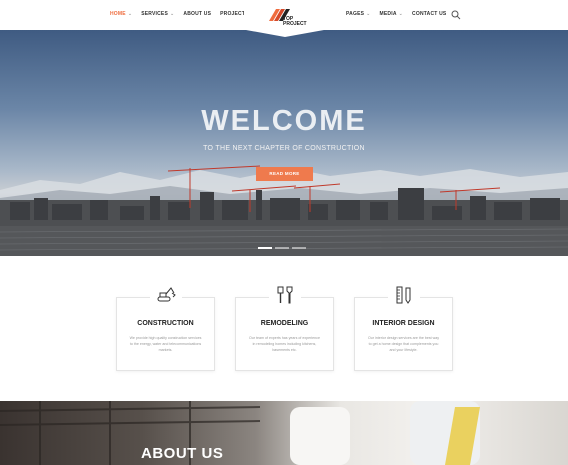  What do you see at coordinates (403, 295) in the screenshot?
I see `ruler-pencil-icon` at bounding box center [403, 295].